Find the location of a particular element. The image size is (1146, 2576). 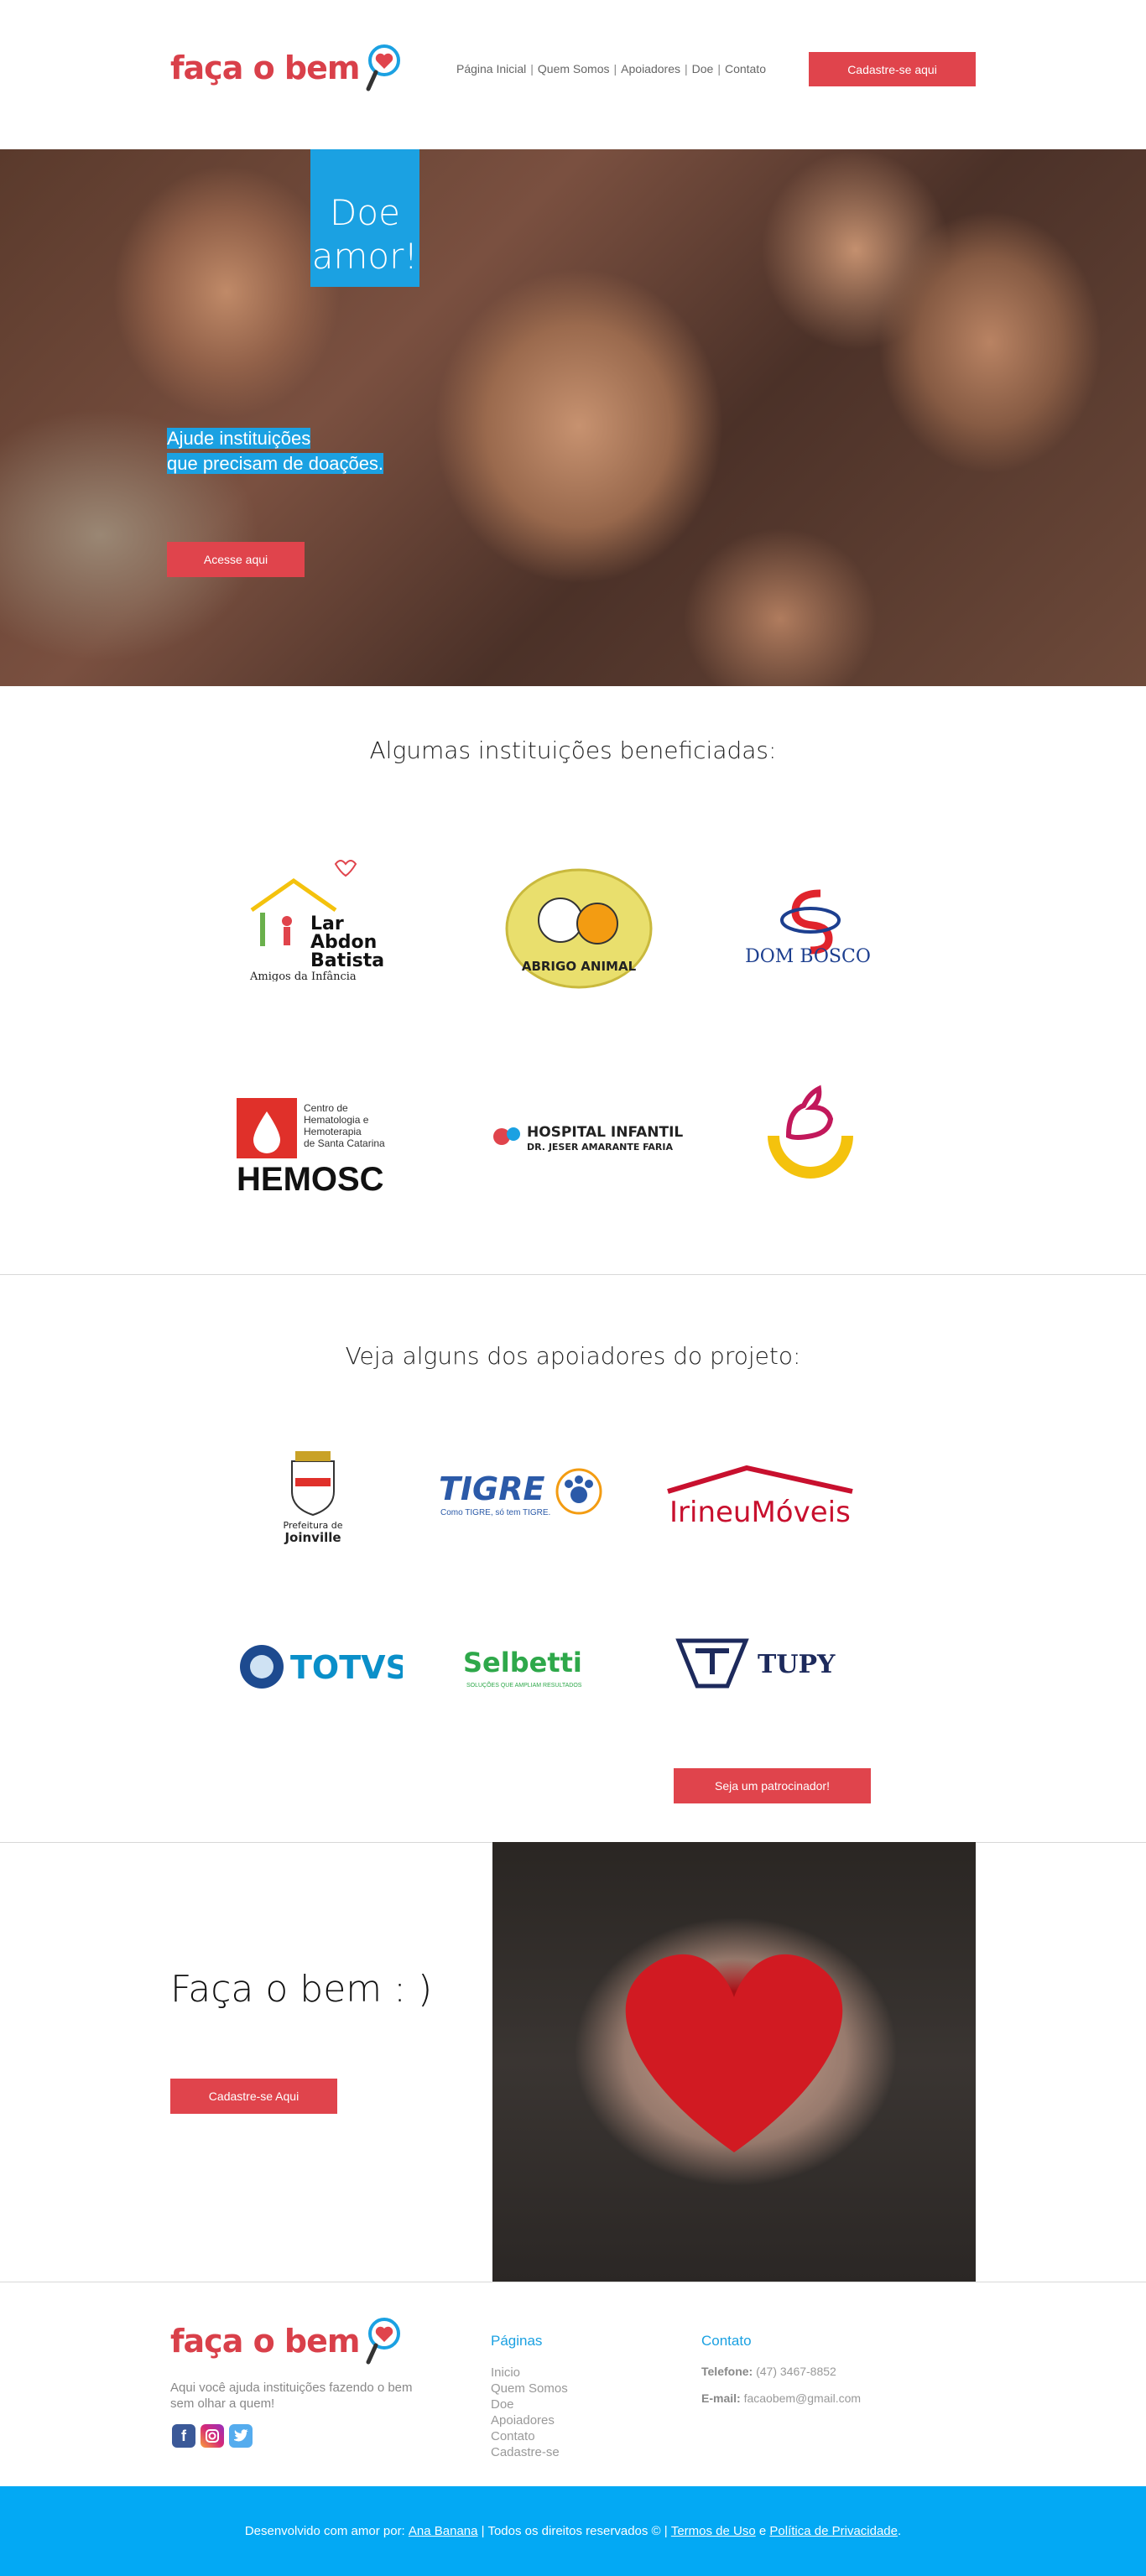

signup-button: Cadastre-se aqui is located at coordinates (892, 69).